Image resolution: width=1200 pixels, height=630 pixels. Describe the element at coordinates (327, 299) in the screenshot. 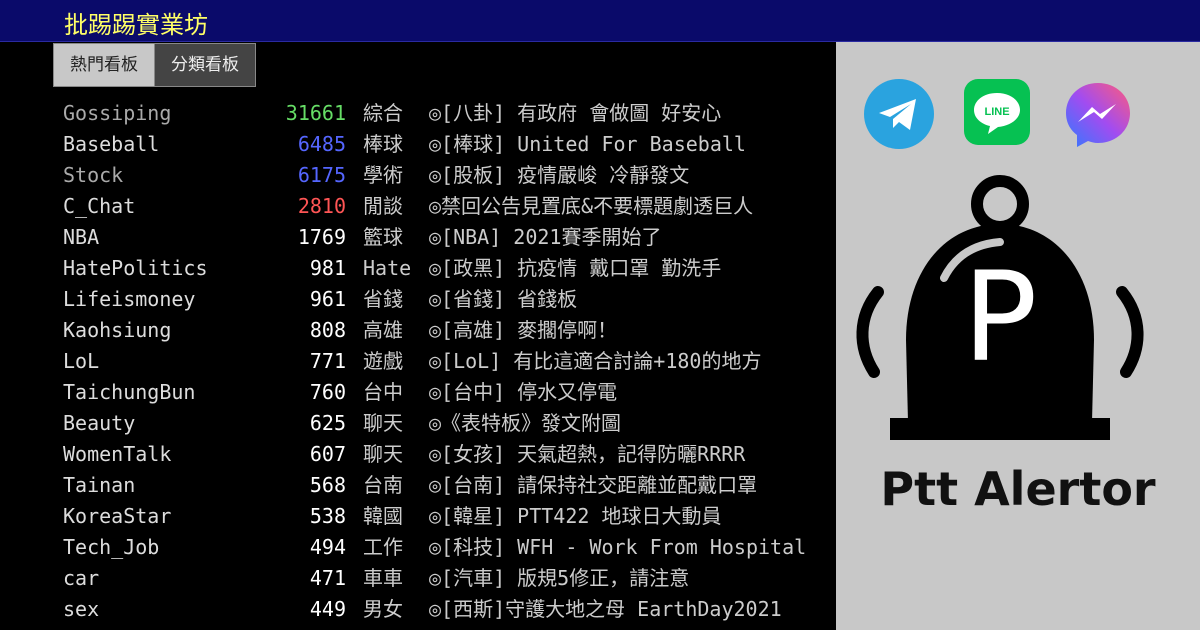

I see `board-popularity: 961` at that location.